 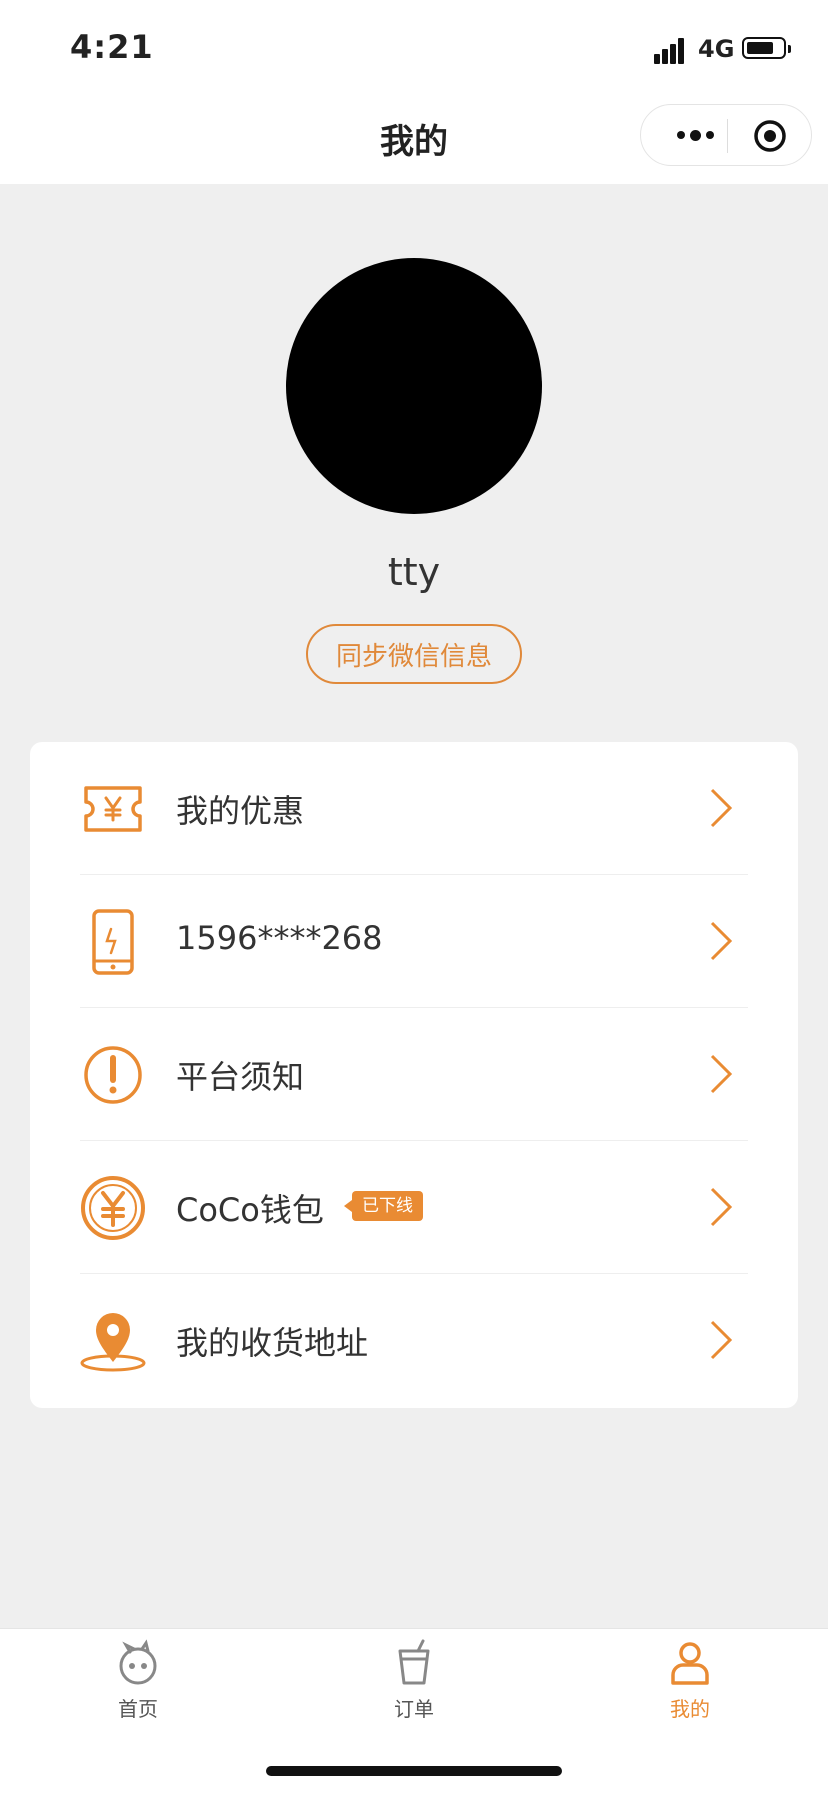 What do you see at coordinates (112, 47) in the screenshot?
I see `status-time: 4:21` at bounding box center [112, 47].